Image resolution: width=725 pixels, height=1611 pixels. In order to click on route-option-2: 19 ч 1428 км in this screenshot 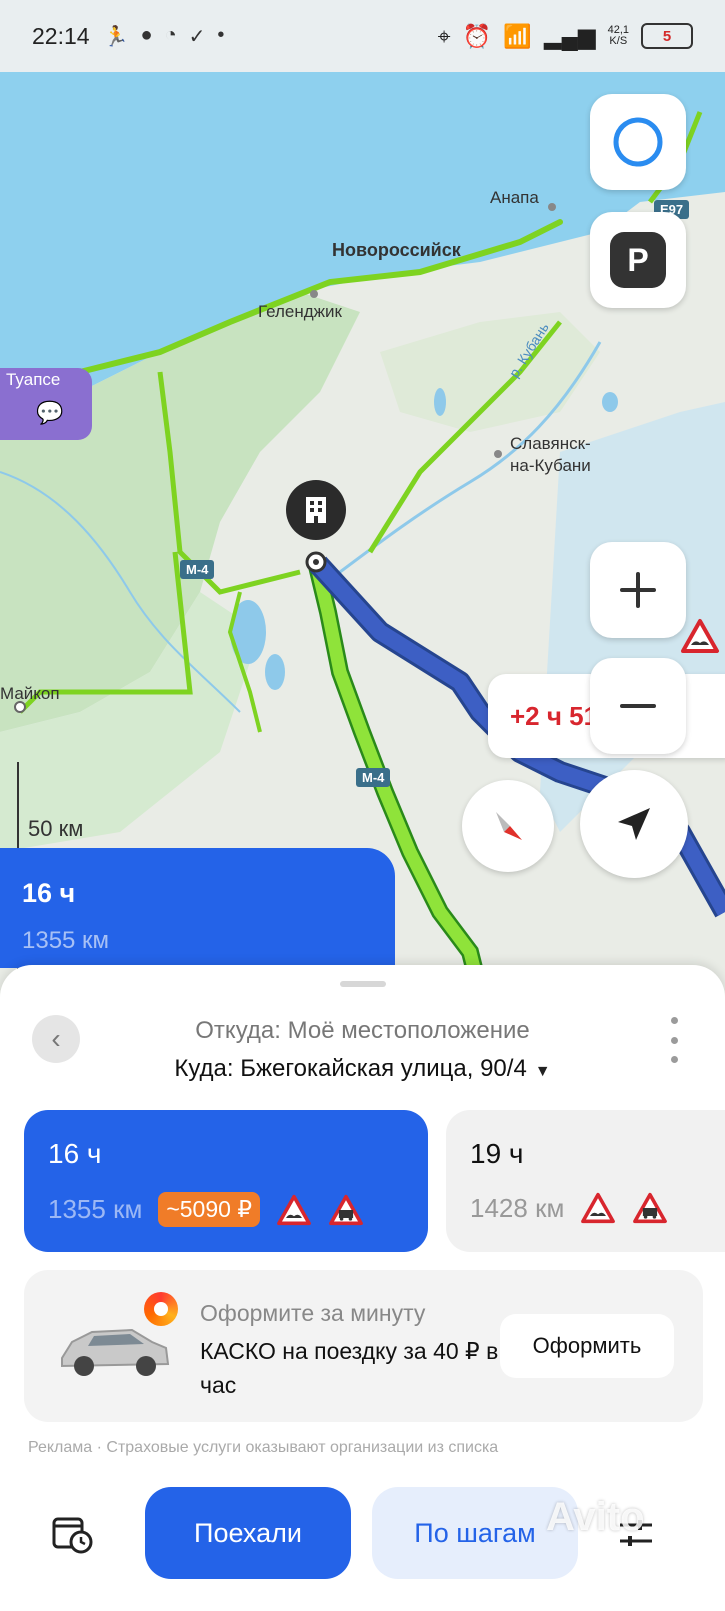, I will do `click(585, 1181)`.